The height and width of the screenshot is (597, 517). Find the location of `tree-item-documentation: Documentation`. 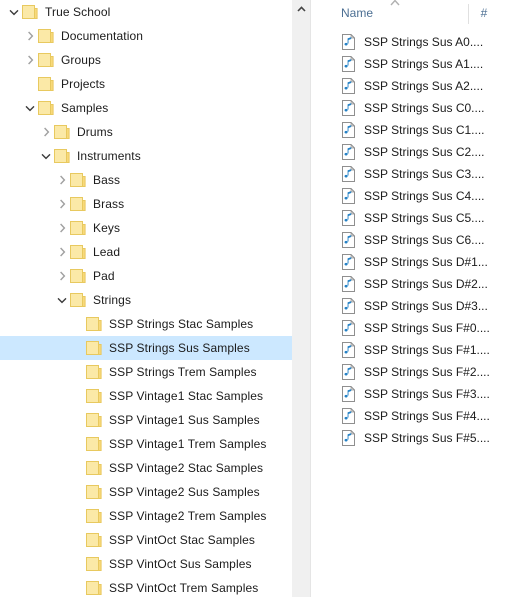

tree-item-documentation: Documentation is located at coordinates (155, 36).